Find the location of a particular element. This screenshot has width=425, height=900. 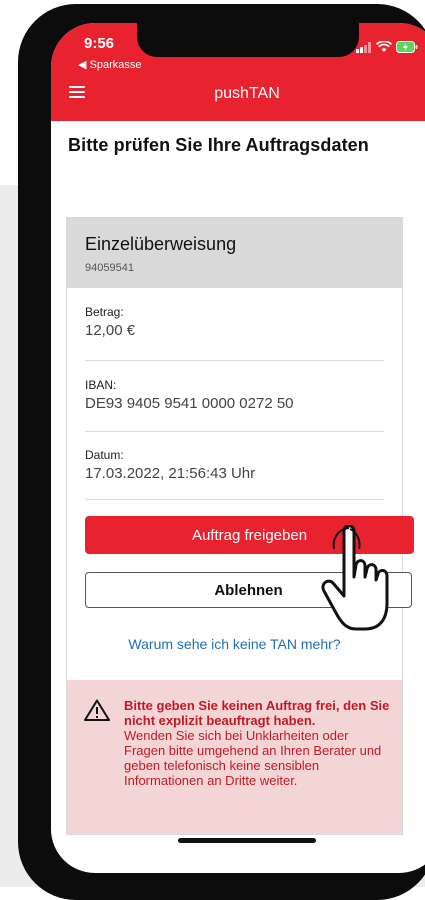

phone-notch is located at coordinates (248, 40).